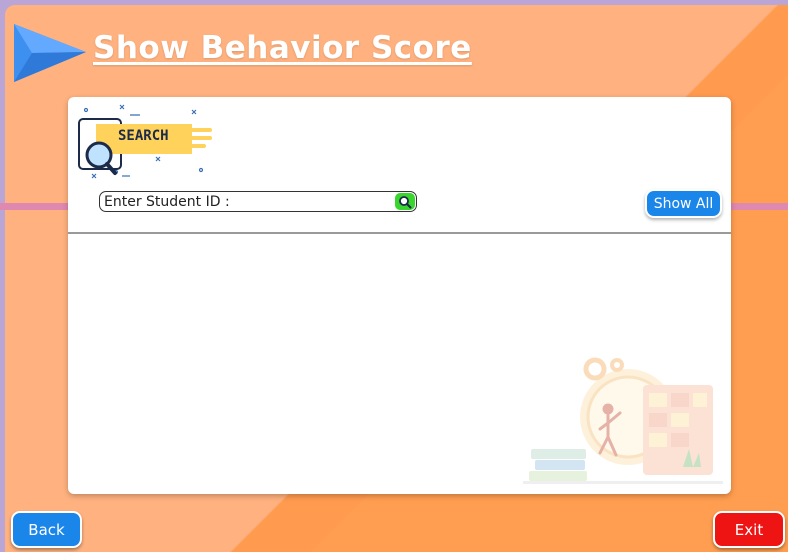 Image resolution: width=788 pixels, height=552 pixels. What do you see at coordinates (50, 53) in the screenshot?
I see `play-arrow-icon` at bounding box center [50, 53].